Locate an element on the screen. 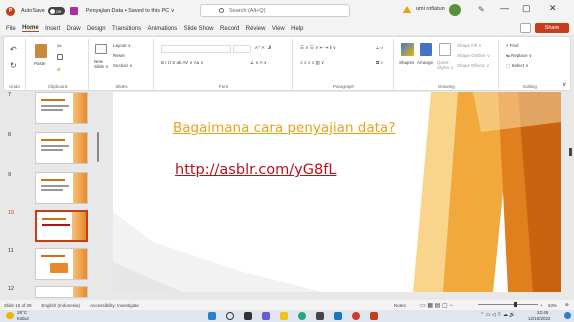 This screenshot has width=574, height=322. scrollbar-thumb is located at coordinates (98, 147).